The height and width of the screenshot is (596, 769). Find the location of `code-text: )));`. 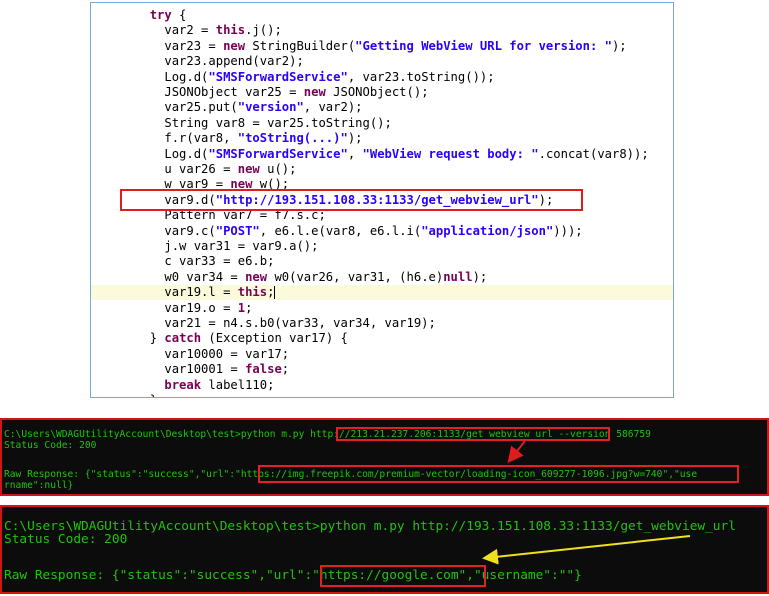

code-text: ))); is located at coordinates (568, 230).